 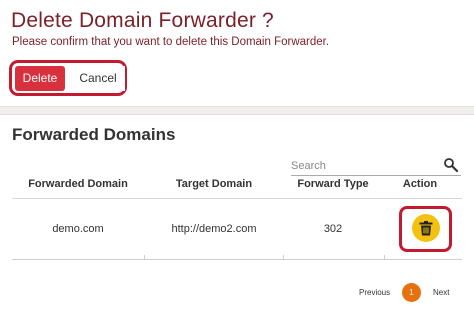 I want to click on cell-forward-type: 302, so click(x=333, y=229).